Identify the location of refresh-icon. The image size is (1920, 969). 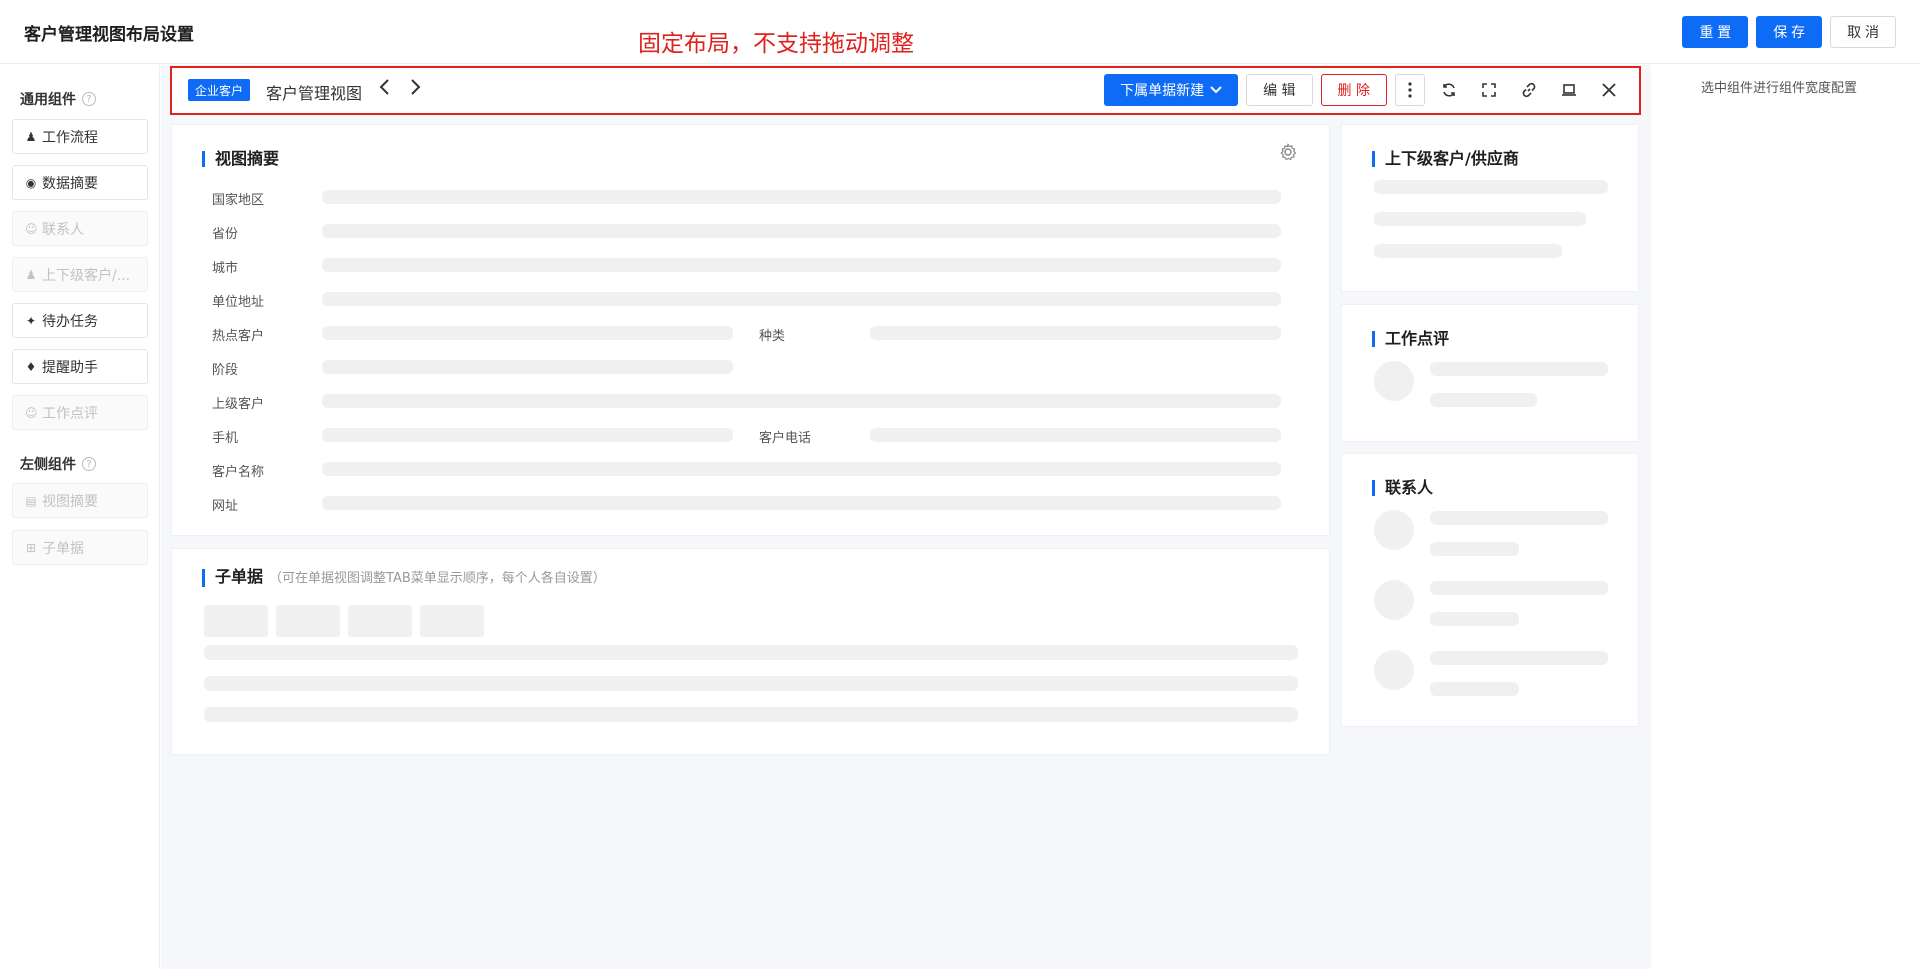
(1449, 90).